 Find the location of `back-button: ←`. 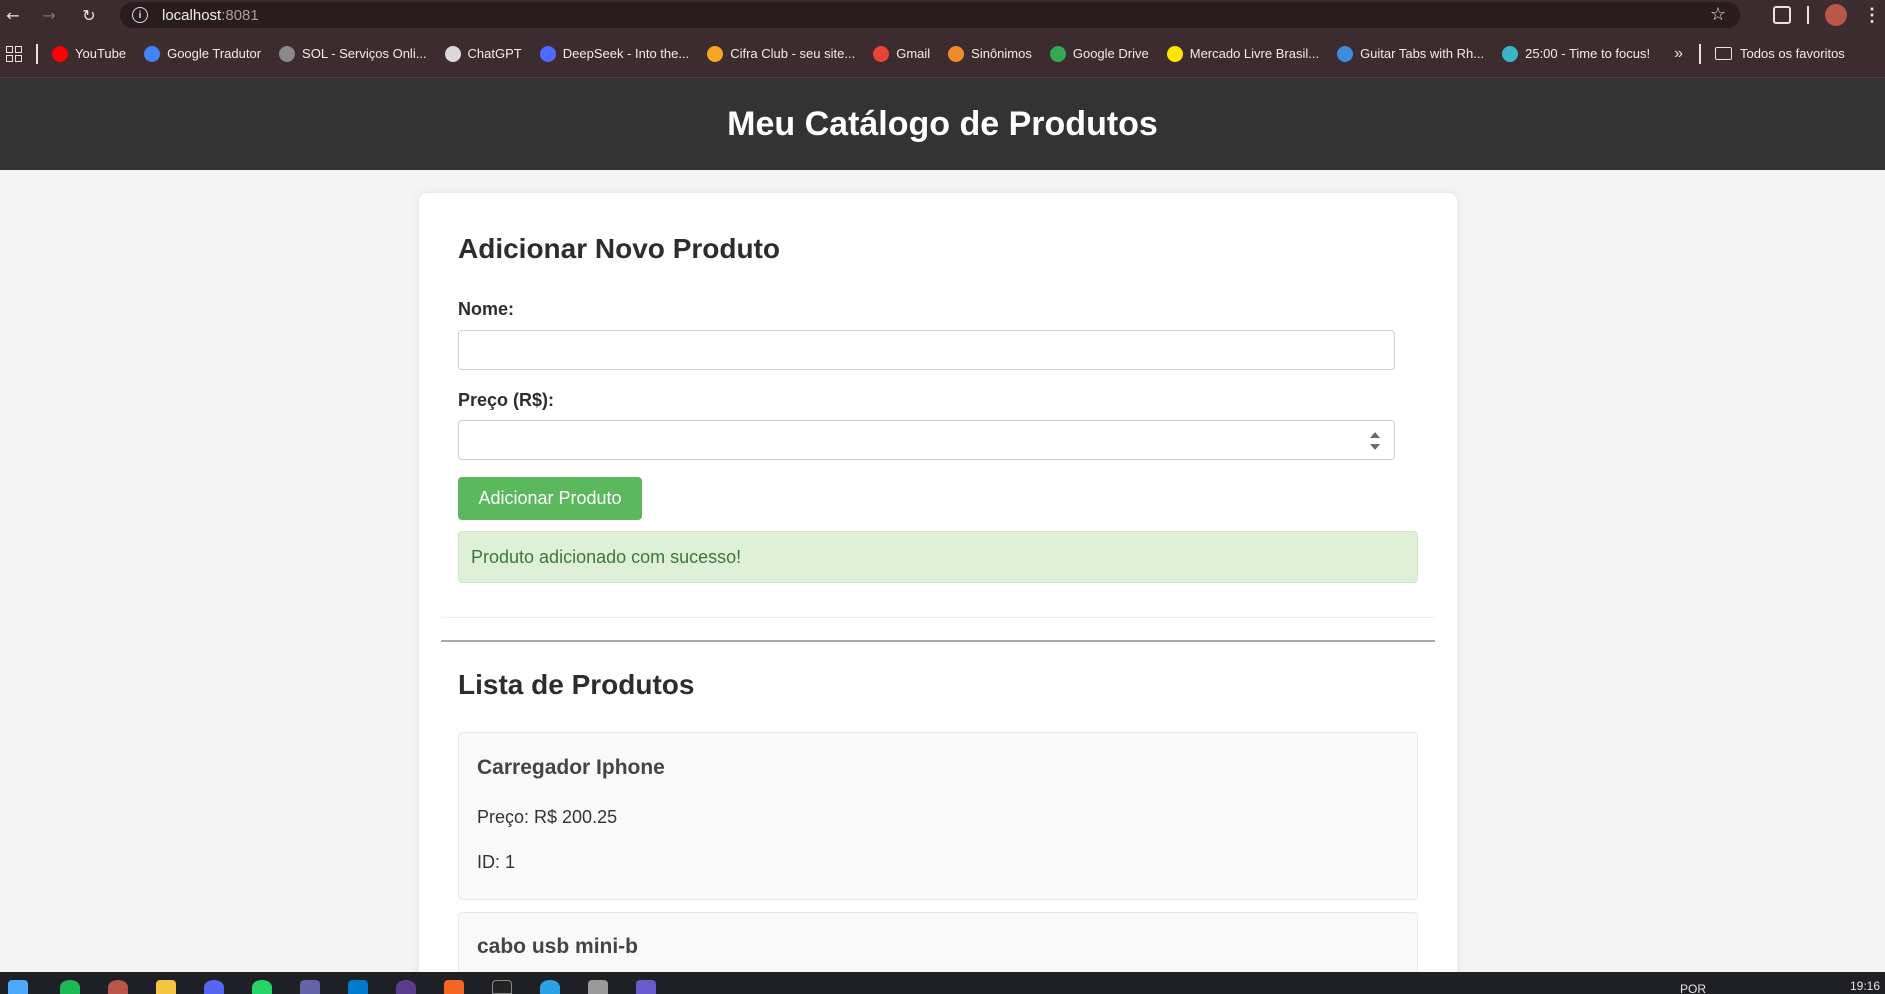

back-button: ← is located at coordinates (13, 15).